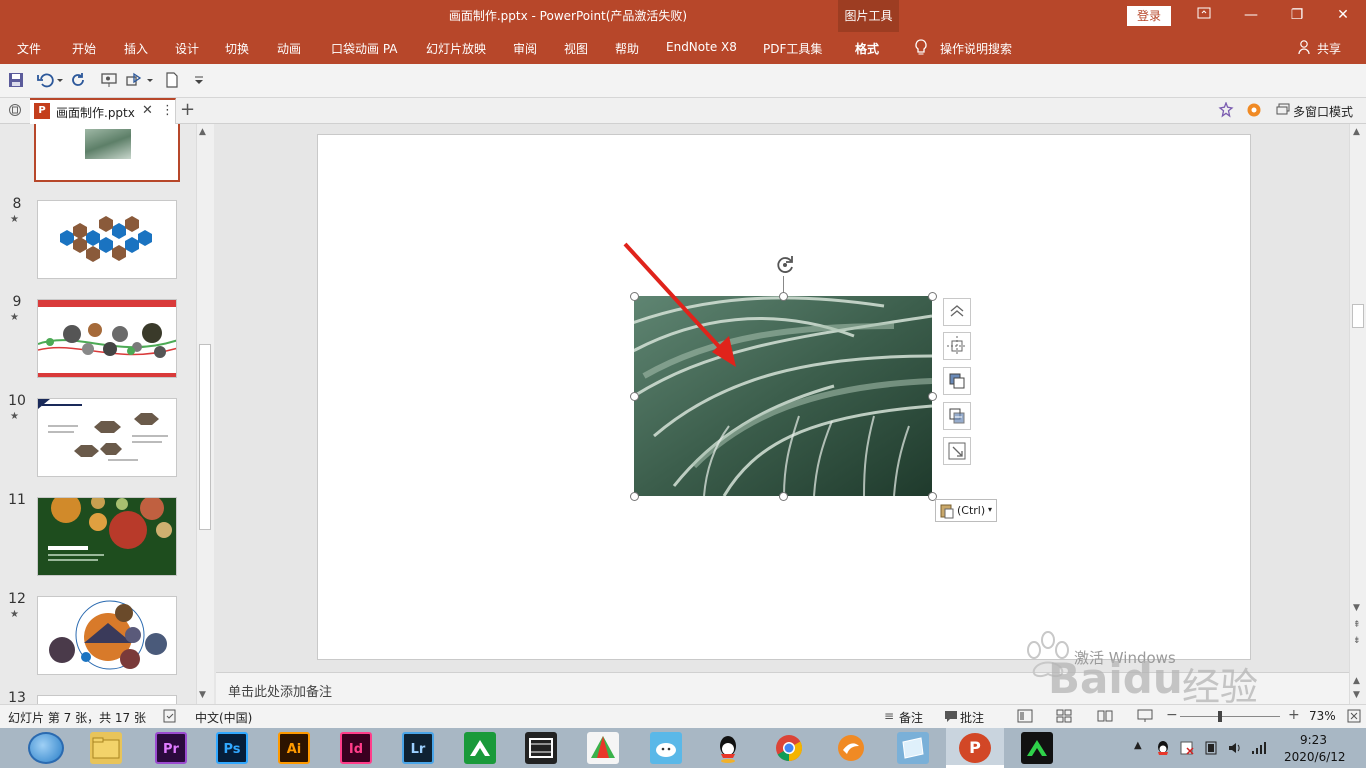 The width and height of the screenshot is (1366, 768). What do you see at coordinates (294, 748) in the screenshot?
I see `illustrator-icon: Ai` at bounding box center [294, 748].